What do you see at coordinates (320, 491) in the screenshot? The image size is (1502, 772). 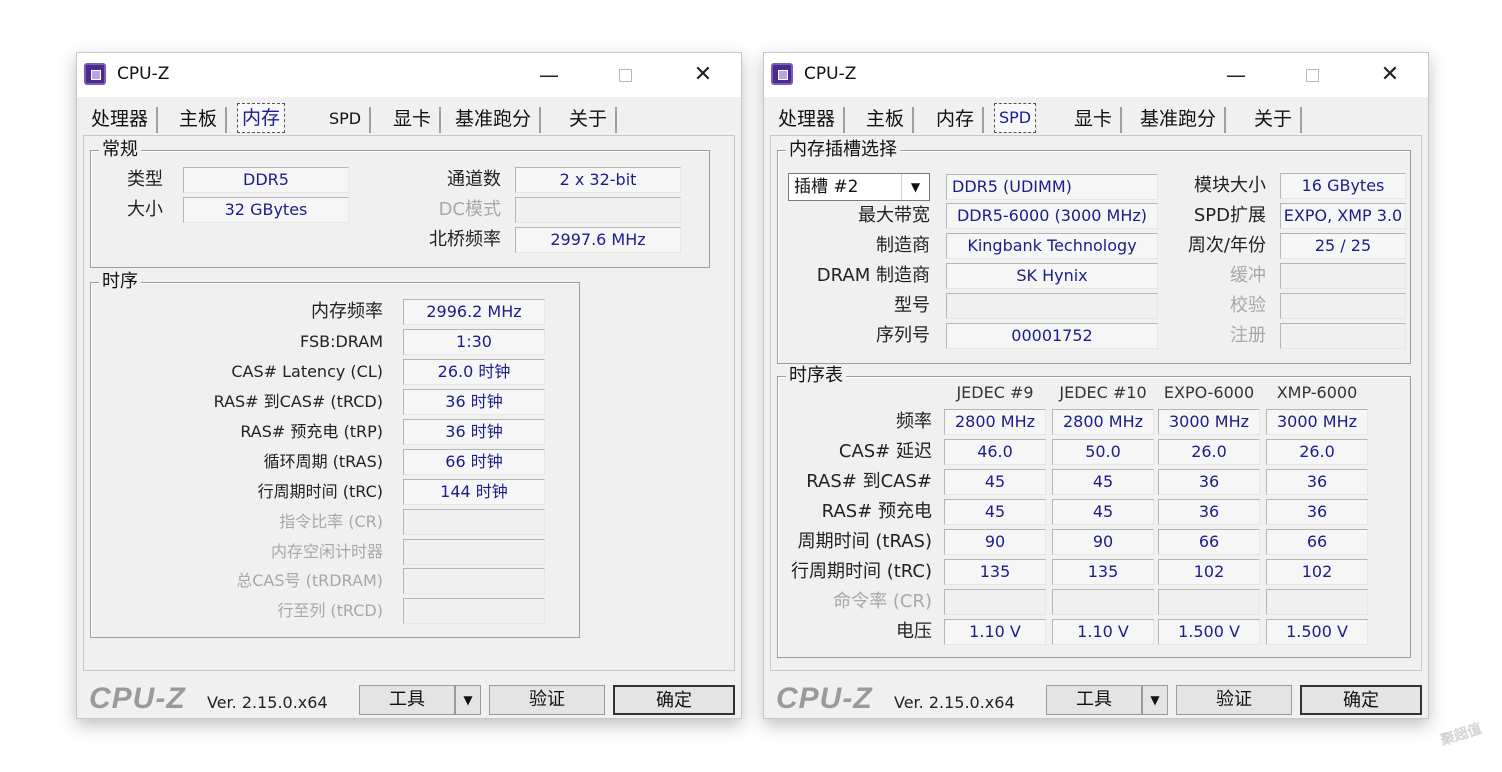 I see `timing-row-label: 行周期时间 (tRC)` at bounding box center [320, 491].